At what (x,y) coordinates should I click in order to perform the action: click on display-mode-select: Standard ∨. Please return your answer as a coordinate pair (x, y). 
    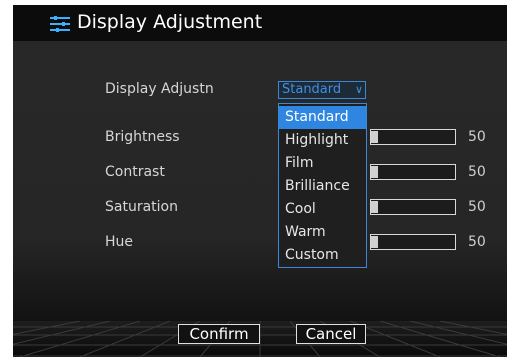
    Looking at the image, I should click on (322, 90).